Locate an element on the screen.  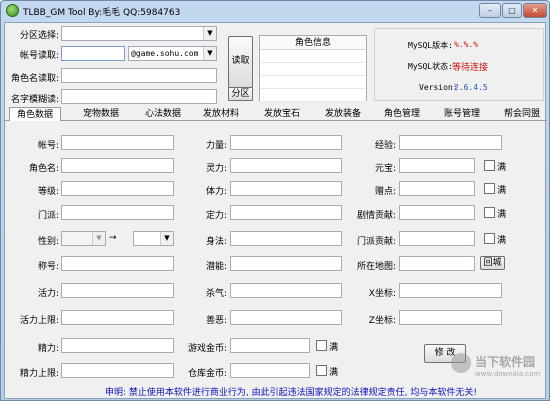
account-field-label: 帐号: is located at coordinates (48, 146).